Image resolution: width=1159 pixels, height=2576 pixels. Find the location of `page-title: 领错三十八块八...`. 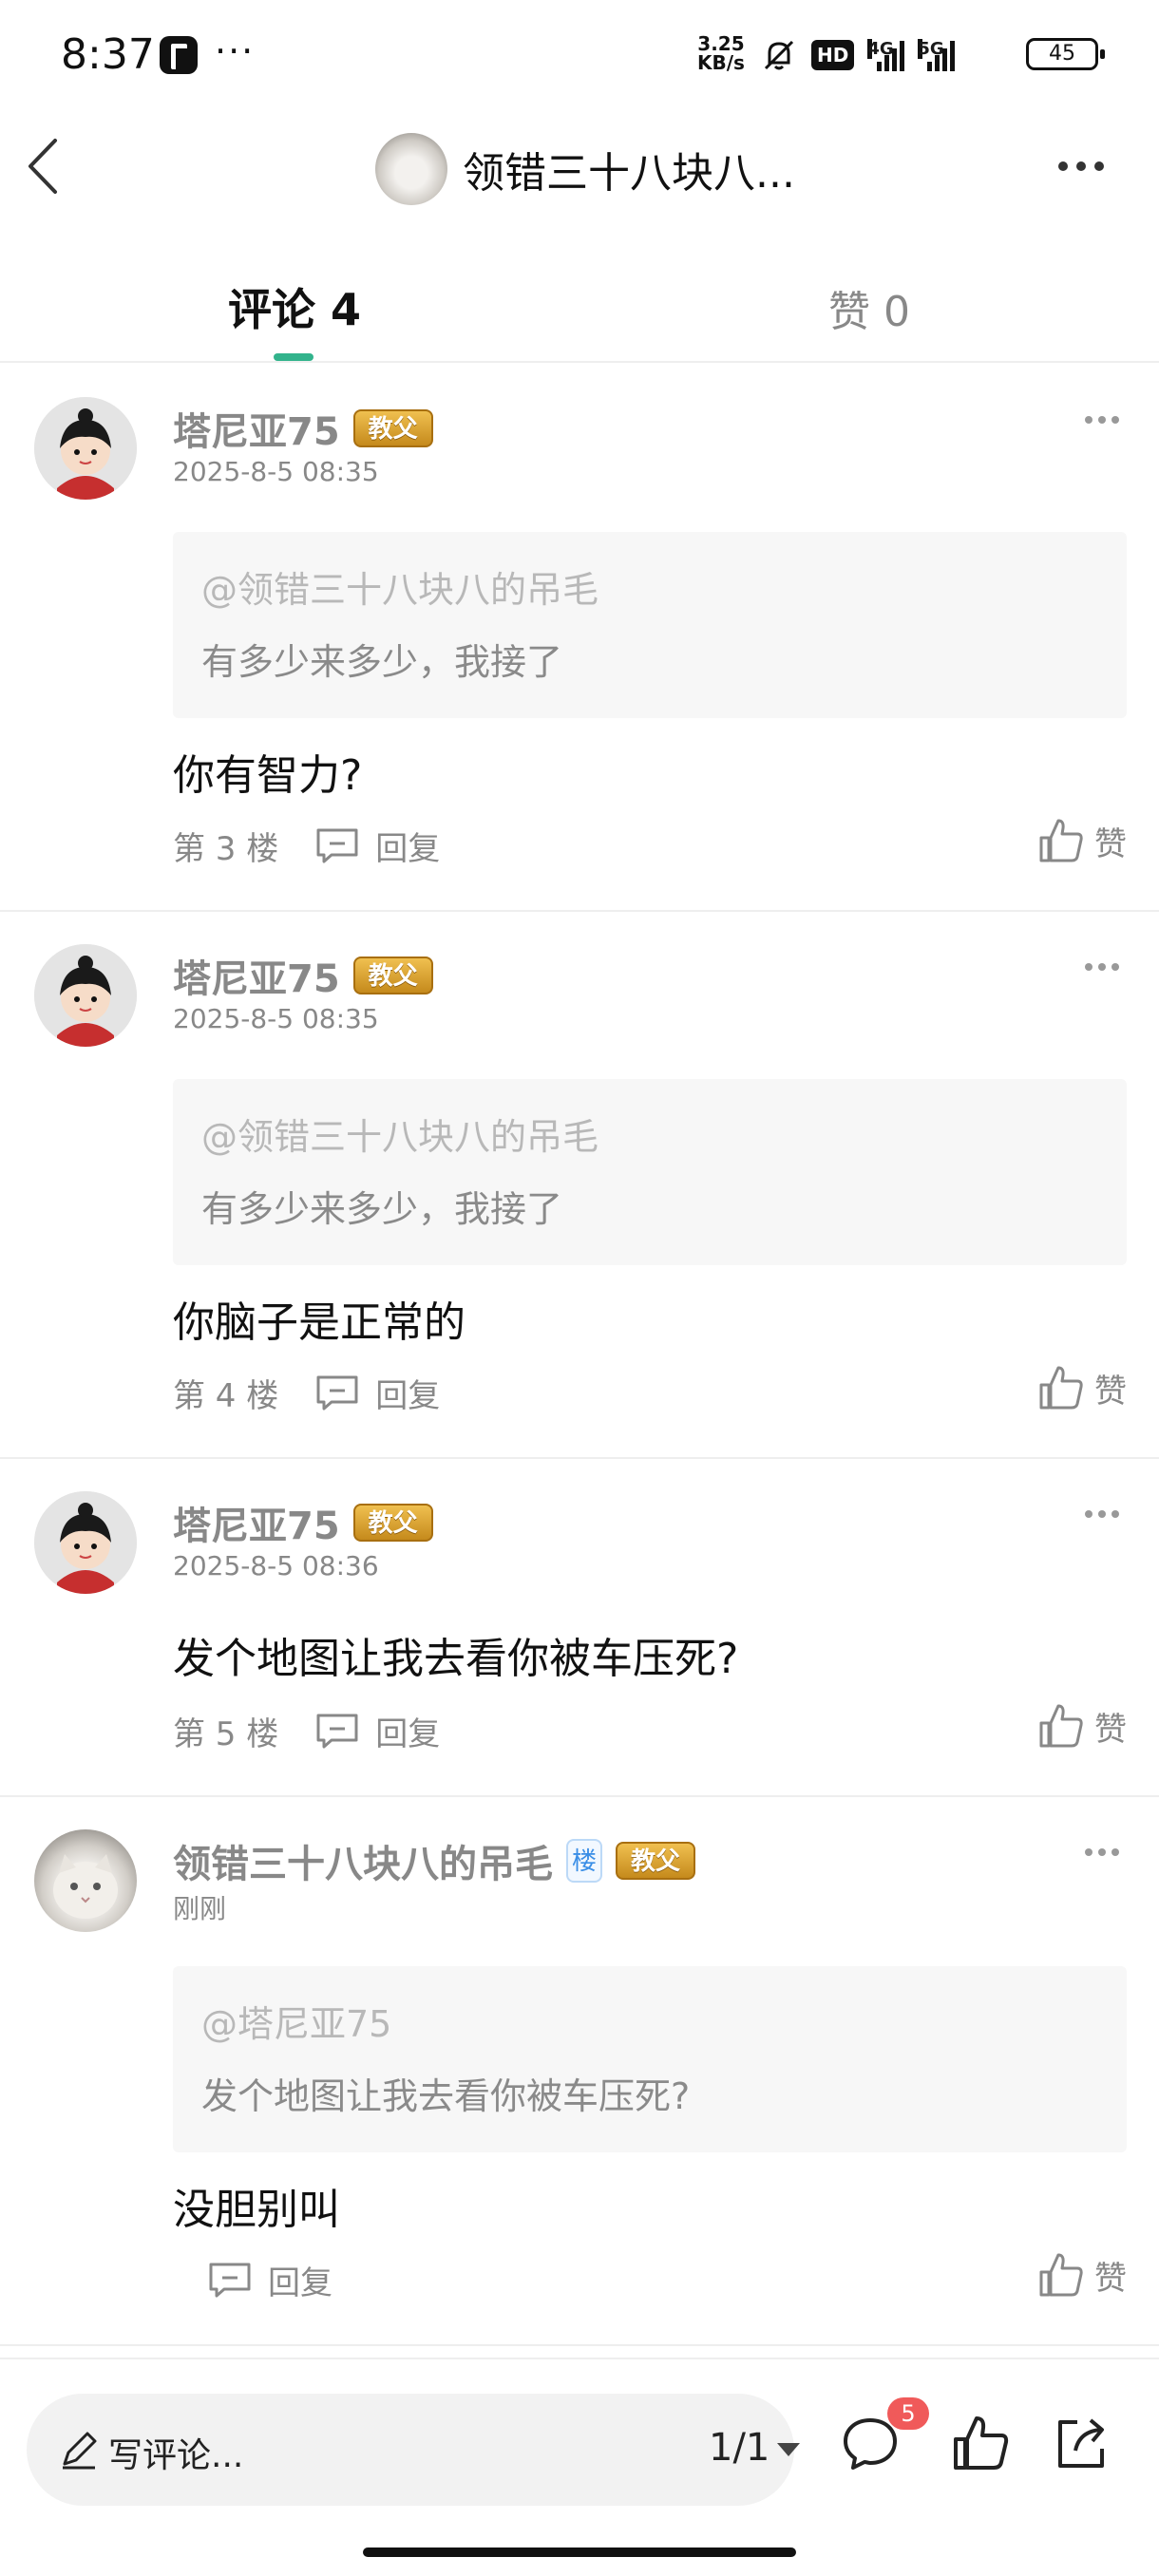

page-title: 领错三十八块八... is located at coordinates (629, 173).